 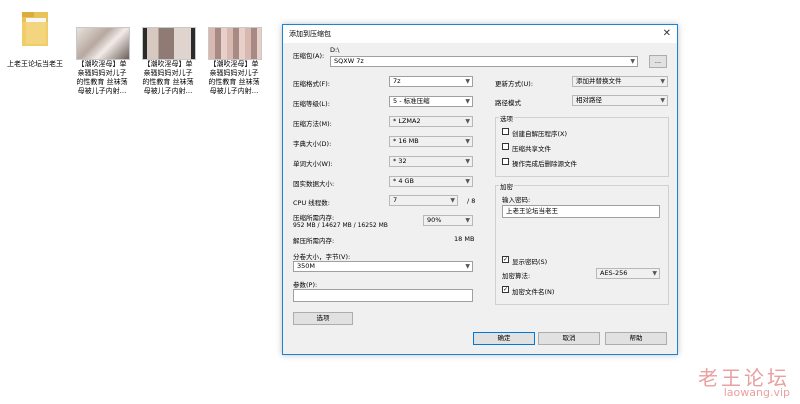 I want to click on cpu-value: 7, so click(x=395, y=200).